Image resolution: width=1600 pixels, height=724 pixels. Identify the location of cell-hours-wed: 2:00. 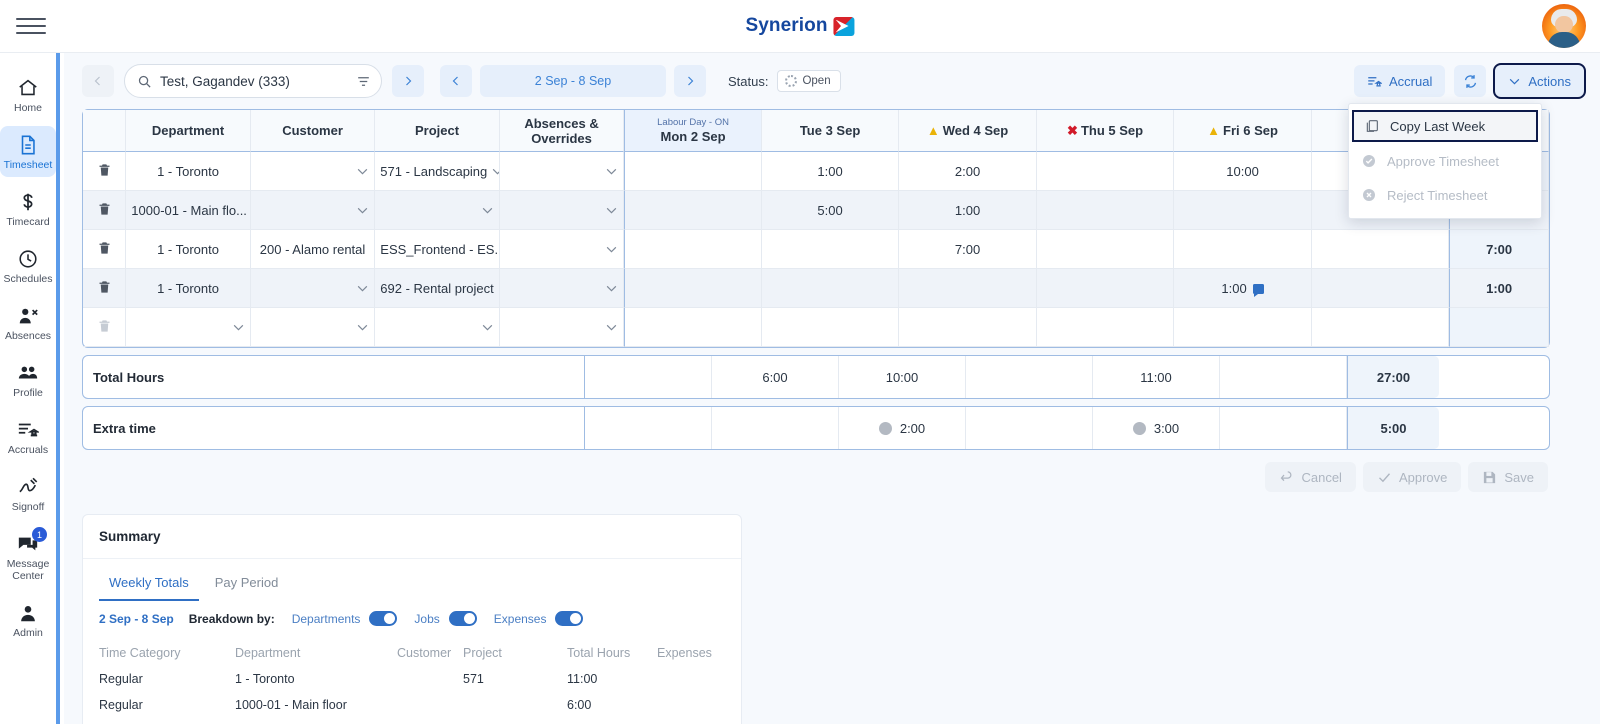
(968, 171).